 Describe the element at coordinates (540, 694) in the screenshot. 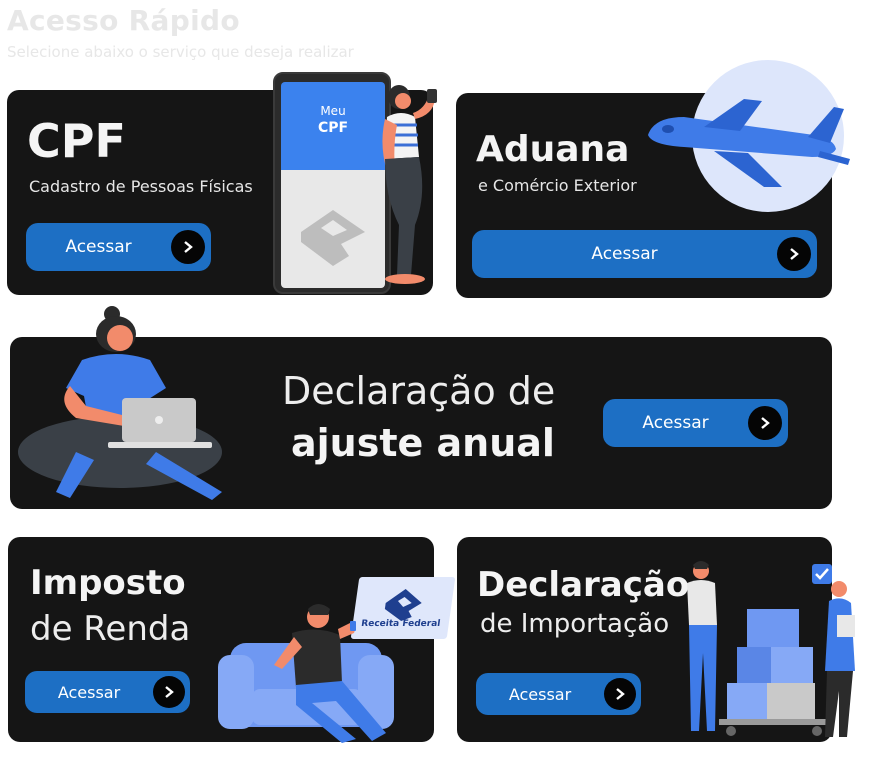

I see `importacao-access-label: Acessar` at that location.